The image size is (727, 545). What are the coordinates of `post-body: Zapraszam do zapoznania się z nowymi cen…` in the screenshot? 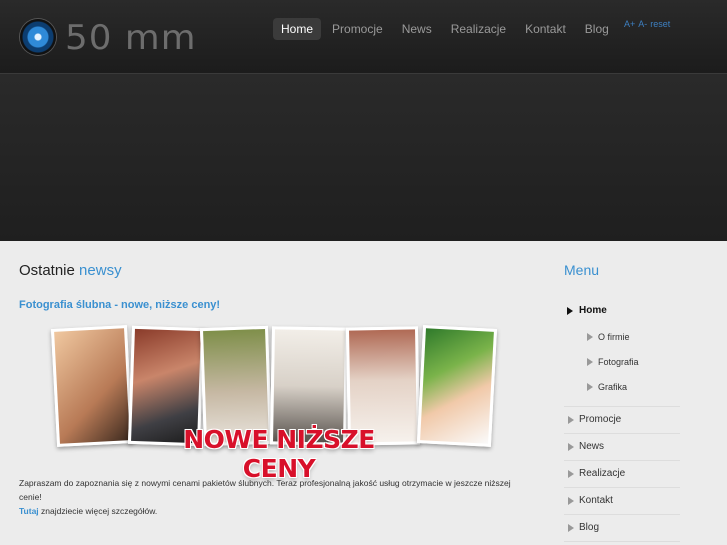 It's located at (266, 497).